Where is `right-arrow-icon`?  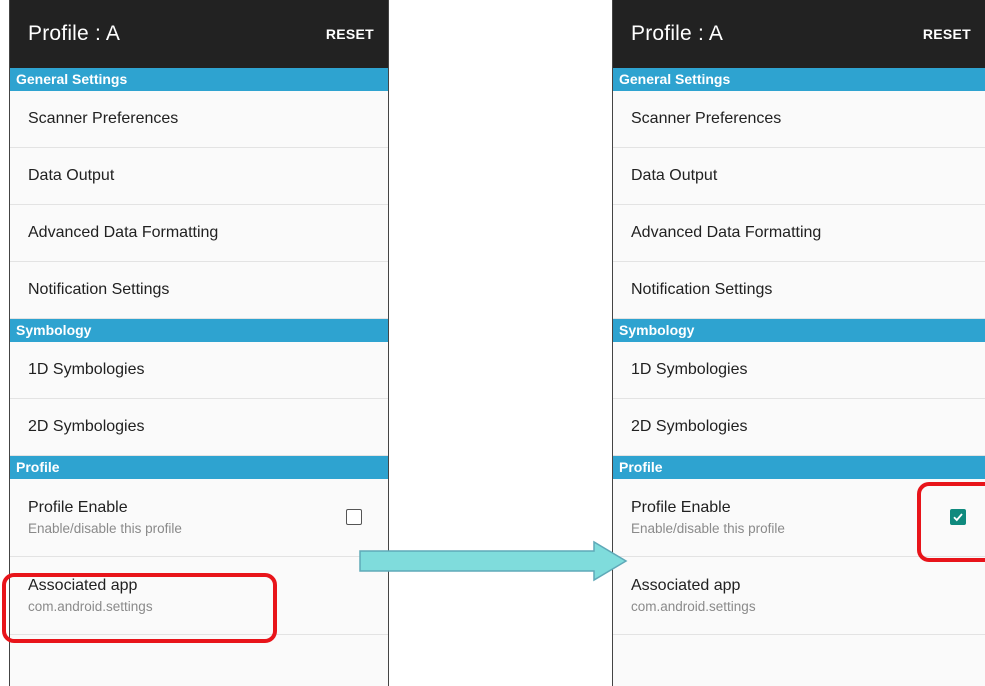
right-arrow-icon is located at coordinates (493, 561).